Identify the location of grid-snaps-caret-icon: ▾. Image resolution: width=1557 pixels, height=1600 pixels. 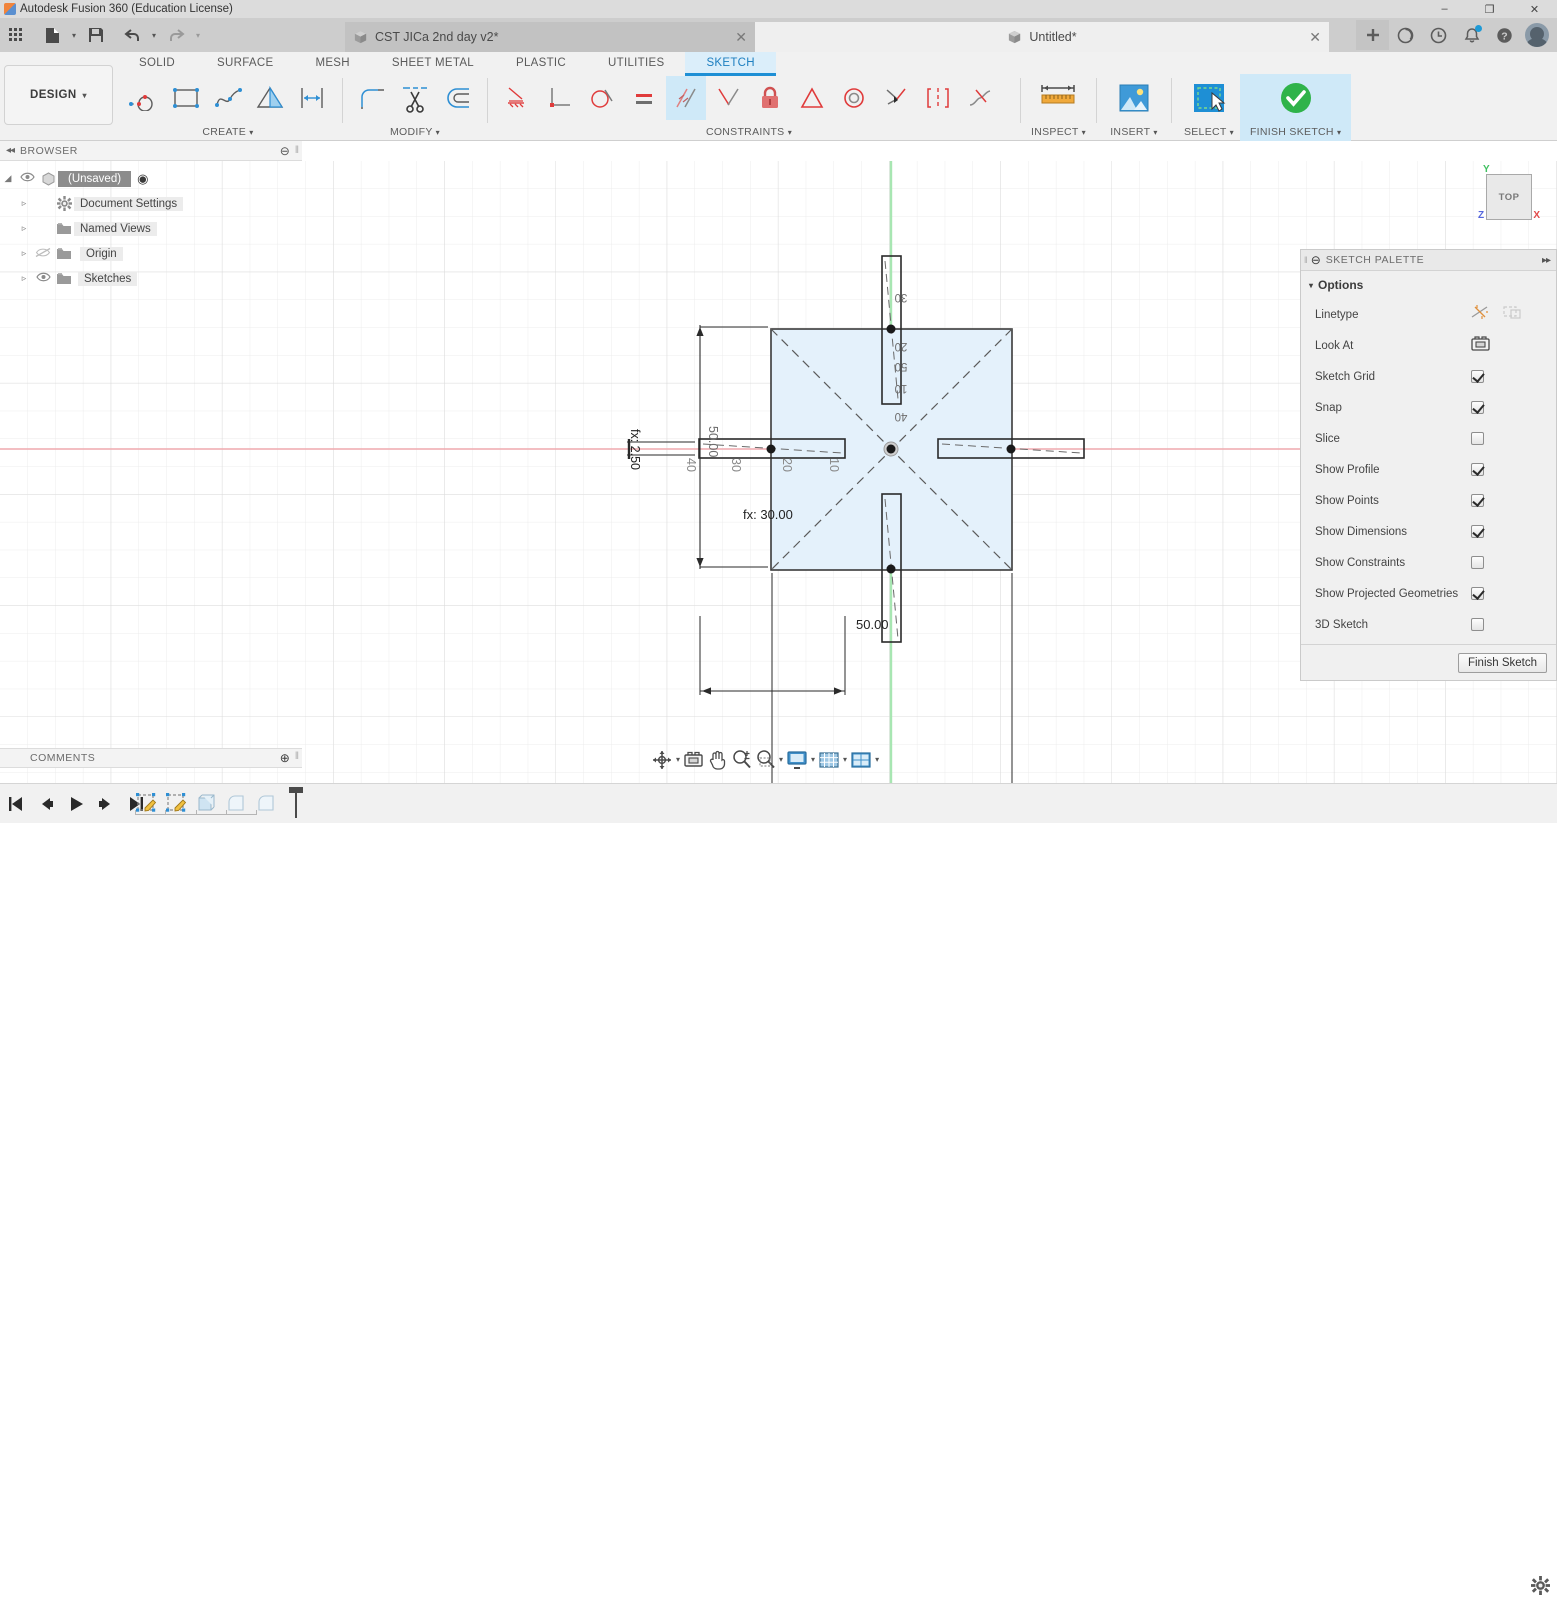
(845, 759).